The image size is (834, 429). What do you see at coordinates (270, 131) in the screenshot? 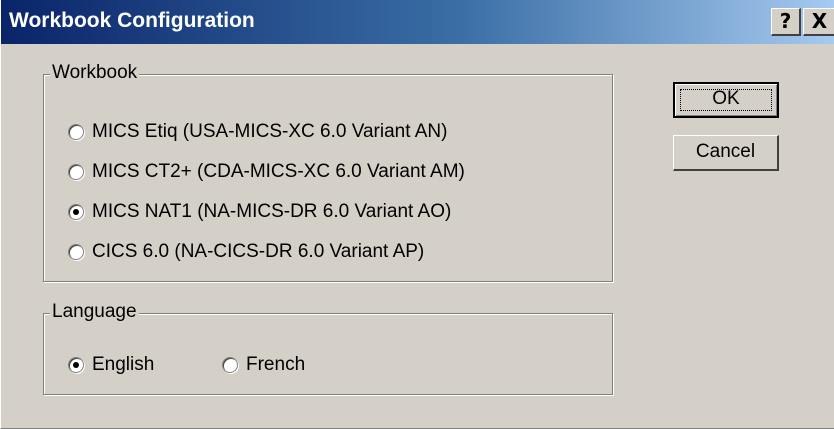
I see `radio-label: MICS Etiq (USA-MICS-XC 6.0 Variant AN)` at bounding box center [270, 131].